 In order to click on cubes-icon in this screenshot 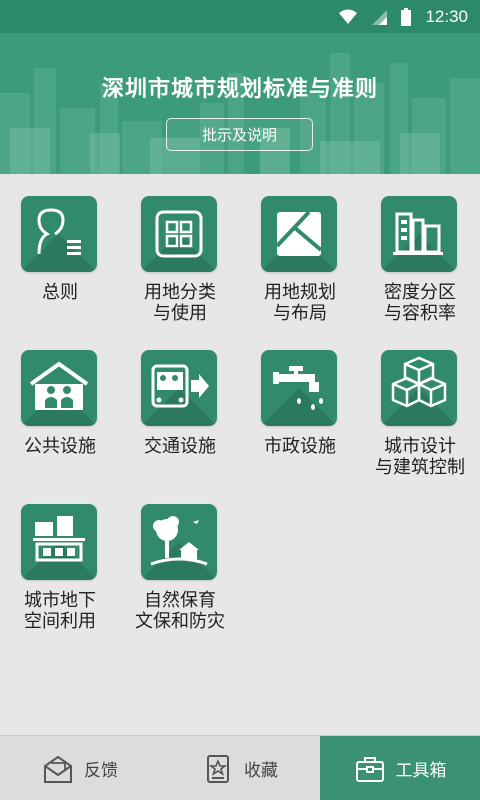, I will do `click(419, 388)`.